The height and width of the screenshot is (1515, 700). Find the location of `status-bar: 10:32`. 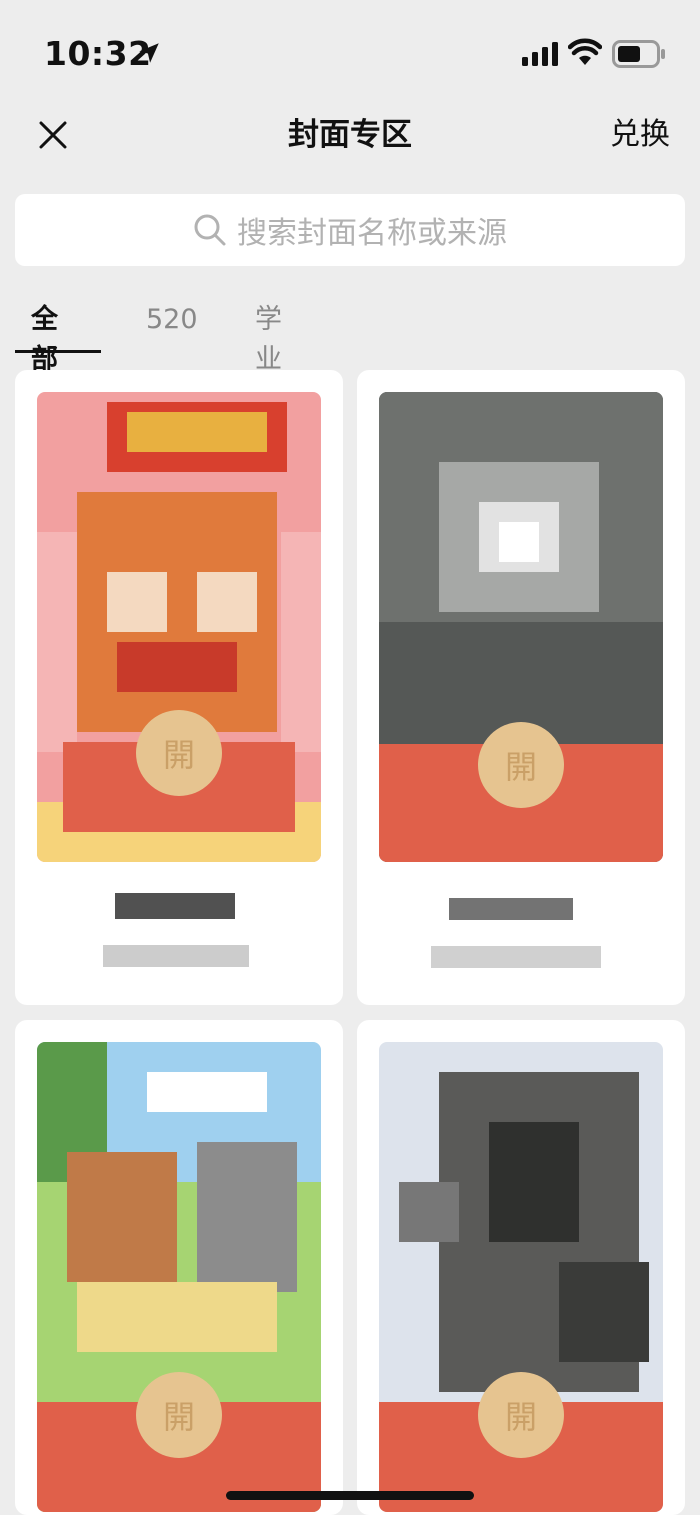

status-bar: 10:32 is located at coordinates (350, 50).